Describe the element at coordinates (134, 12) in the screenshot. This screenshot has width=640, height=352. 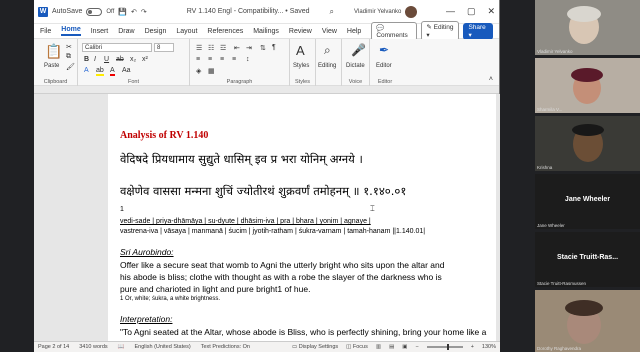
I see `undo-icon: ↶` at that location.